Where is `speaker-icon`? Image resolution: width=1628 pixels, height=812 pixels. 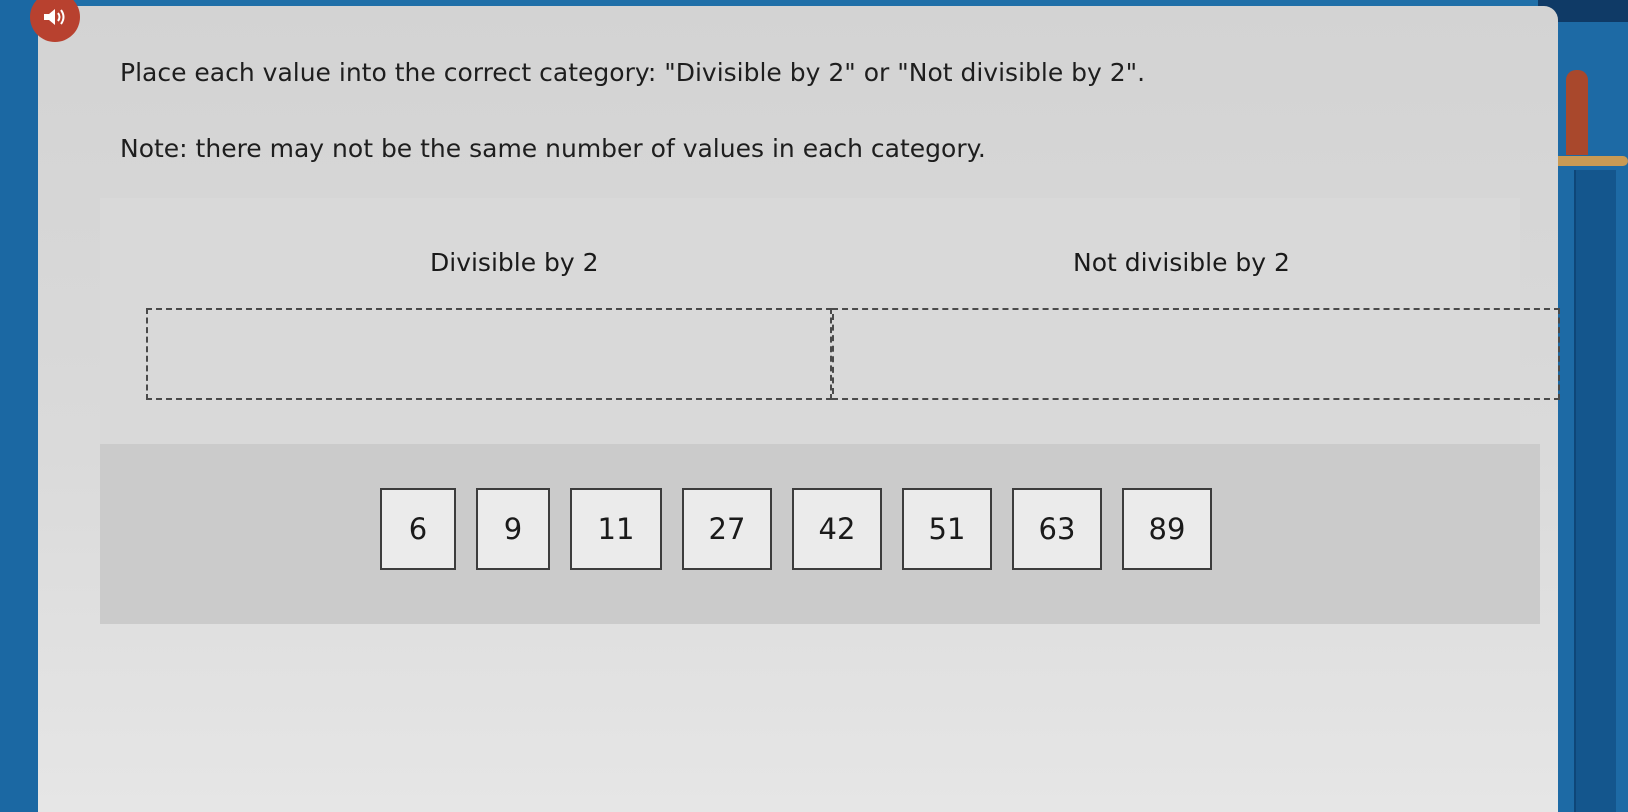
speaker-icon is located at coordinates (55, 21).